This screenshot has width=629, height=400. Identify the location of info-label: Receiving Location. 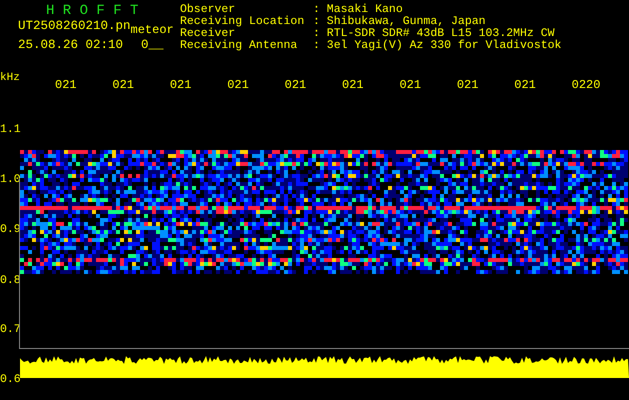
(243, 22).